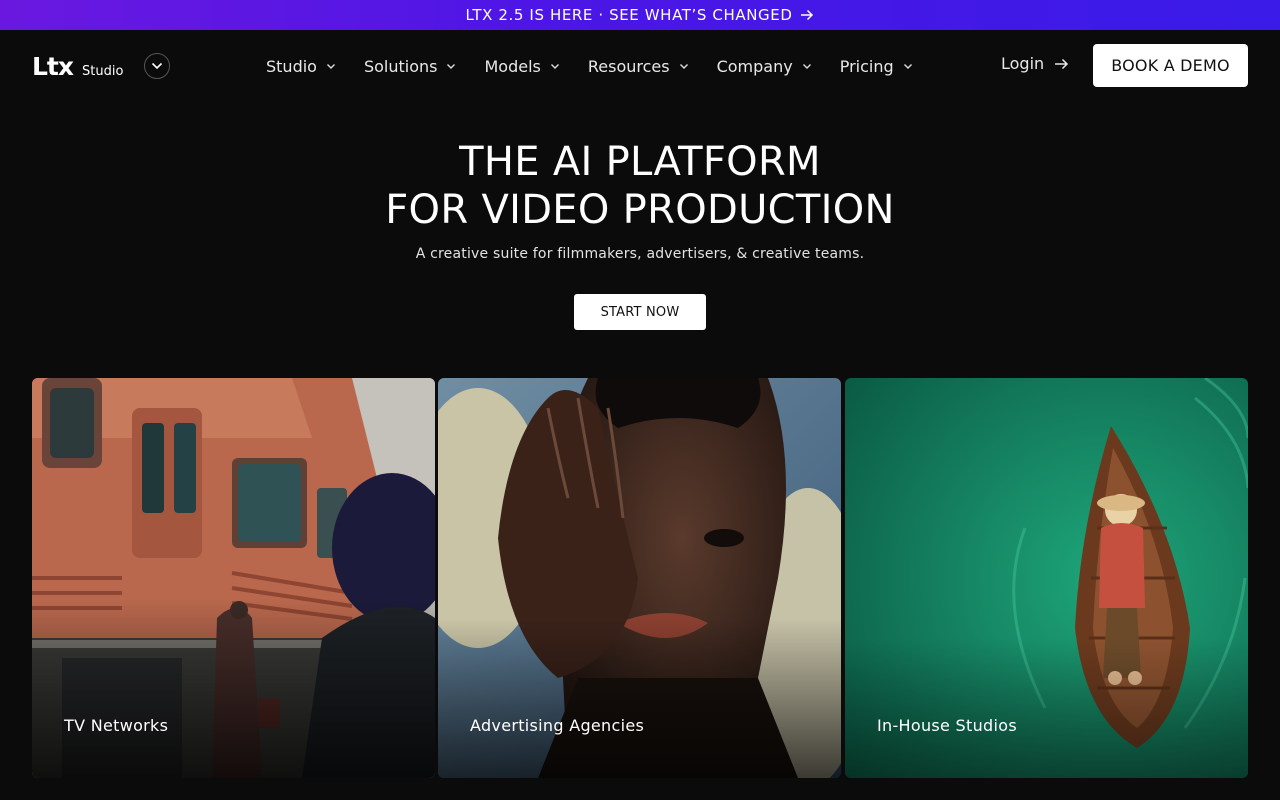 The height and width of the screenshot is (800, 1280). What do you see at coordinates (77, 66) in the screenshot?
I see `brand-logo: Ltx Studio` at bounding box center [77, 66].